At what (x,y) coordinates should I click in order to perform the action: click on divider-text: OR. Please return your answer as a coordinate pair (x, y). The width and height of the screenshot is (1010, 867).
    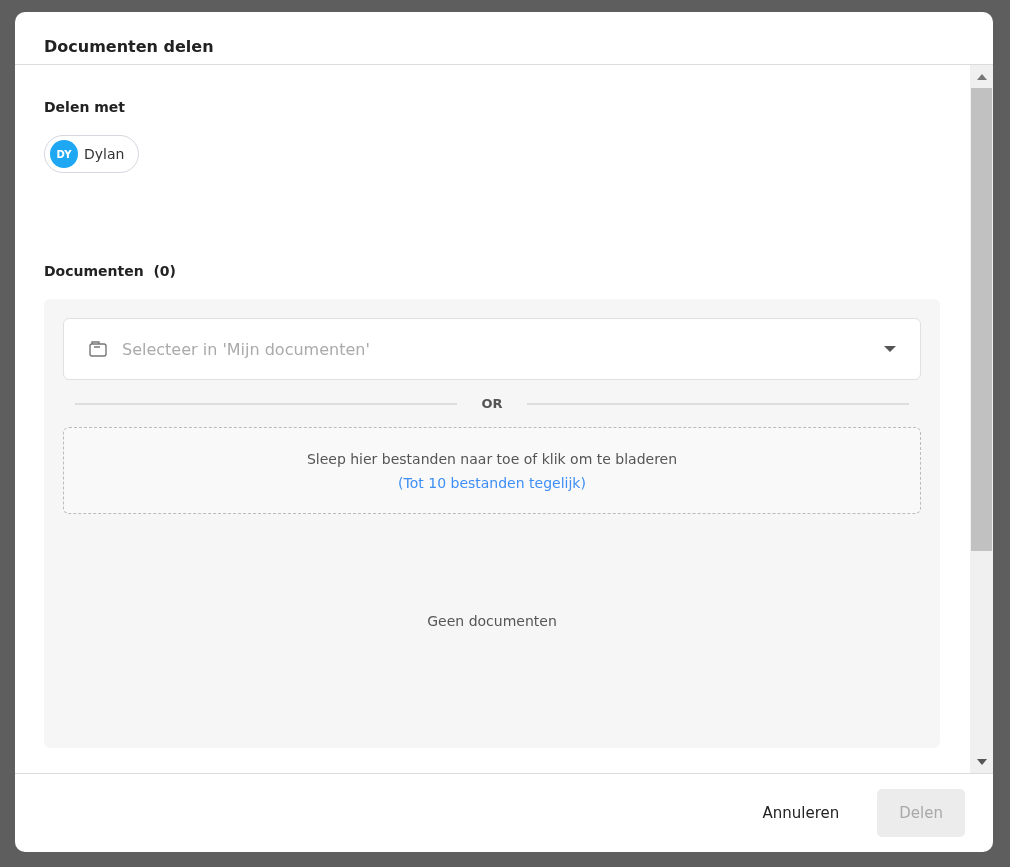
    Looking at the image, I should click on (492, 403).